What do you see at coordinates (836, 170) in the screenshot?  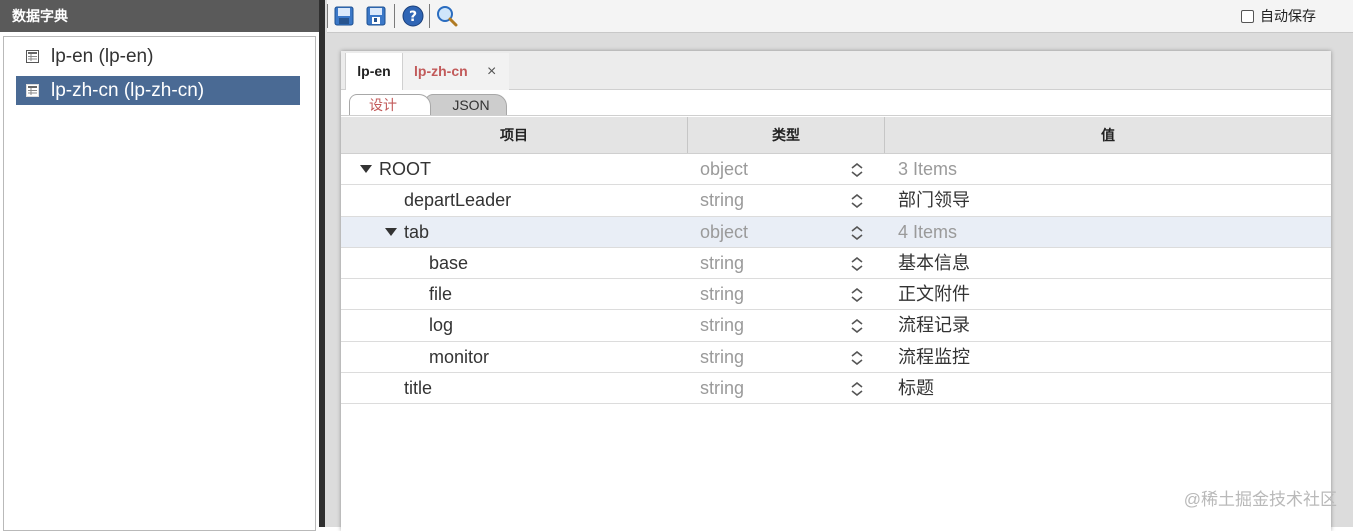 I see `table-row: ROOT object 3 Items` at bounding box center [836, 170].